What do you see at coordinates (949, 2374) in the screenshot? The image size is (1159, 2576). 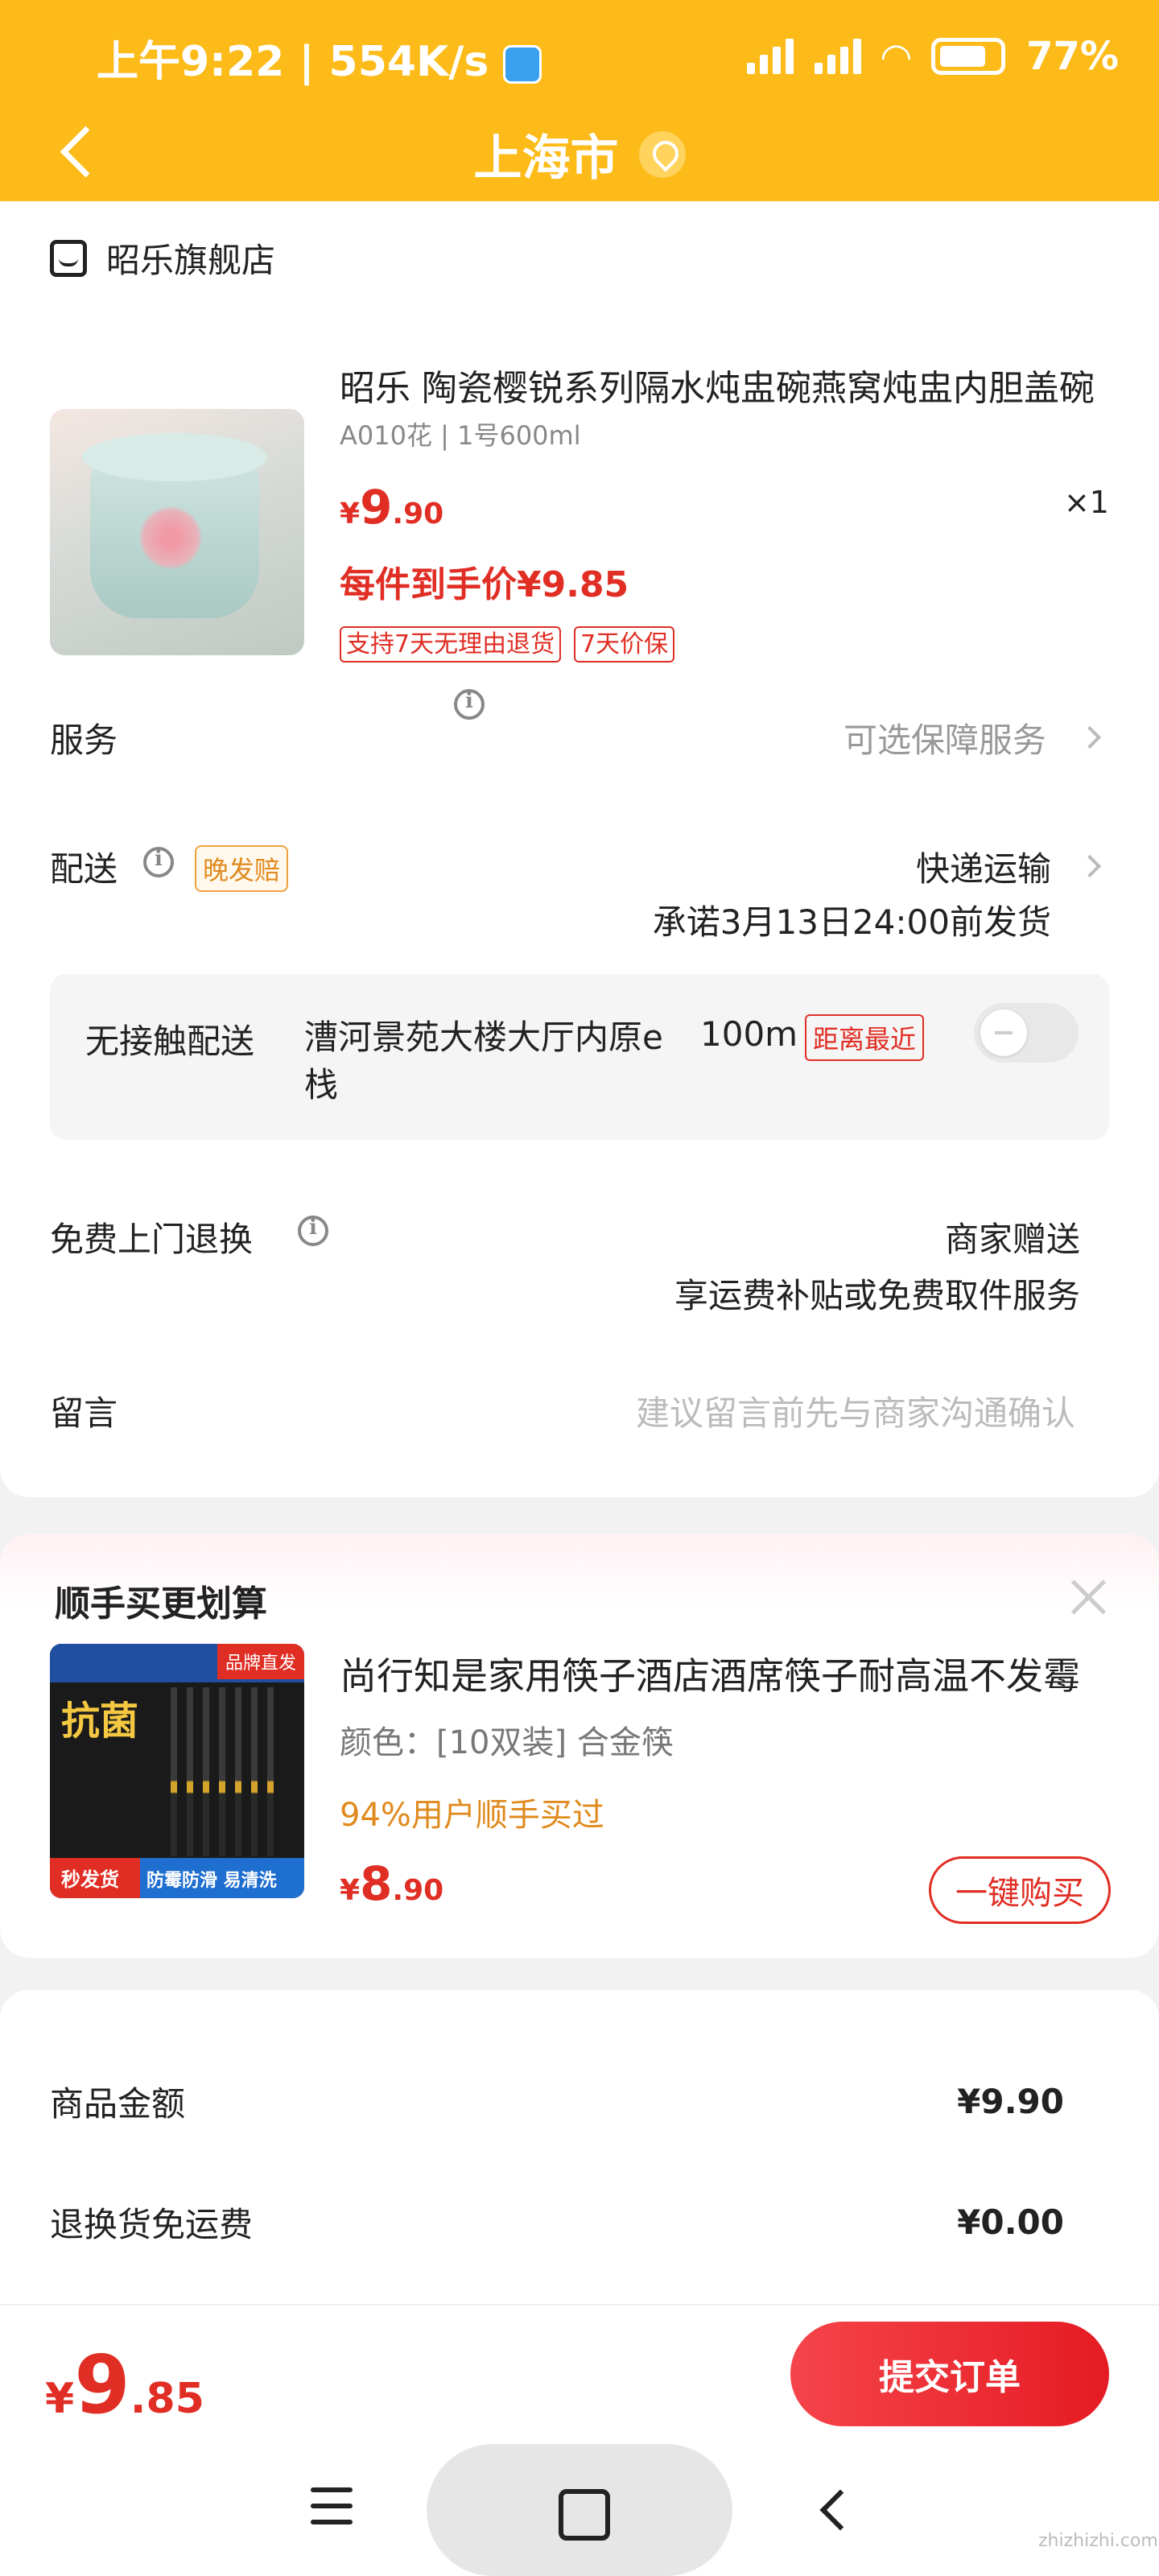 I see `submit-order-button: 提交订单` at bounding box center [949, 2374].